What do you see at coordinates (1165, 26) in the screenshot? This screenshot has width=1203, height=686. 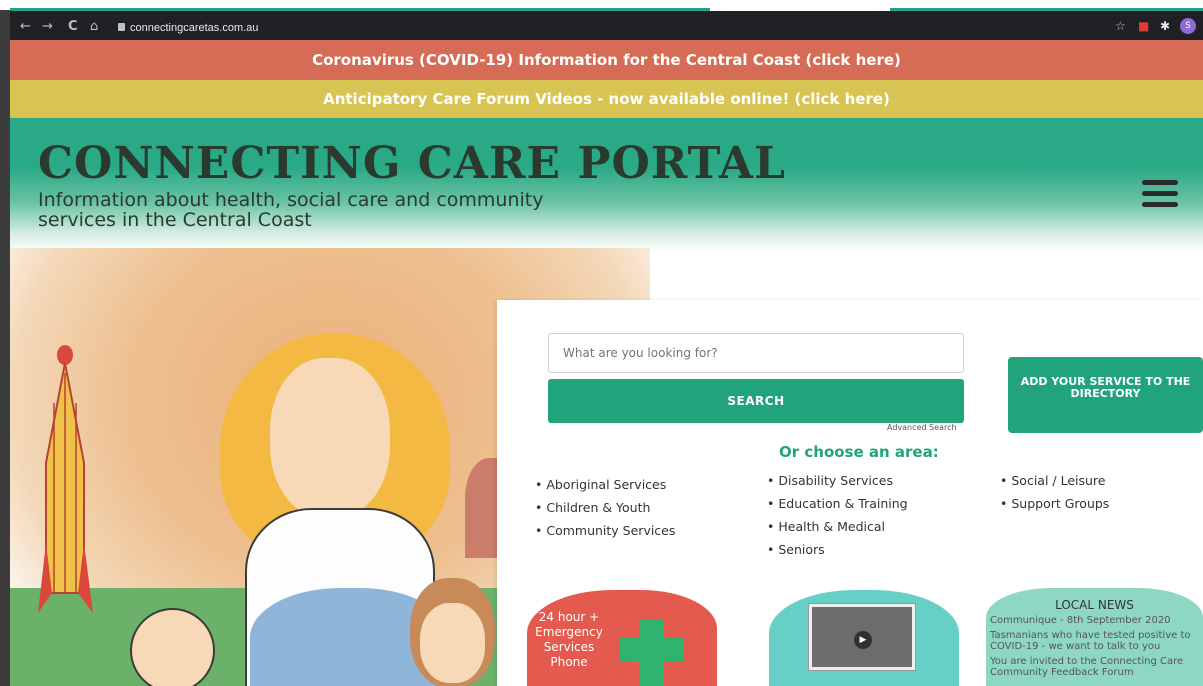 I see `extensions-puzzle-icon: ✱` at bounding box center [1165, 26].